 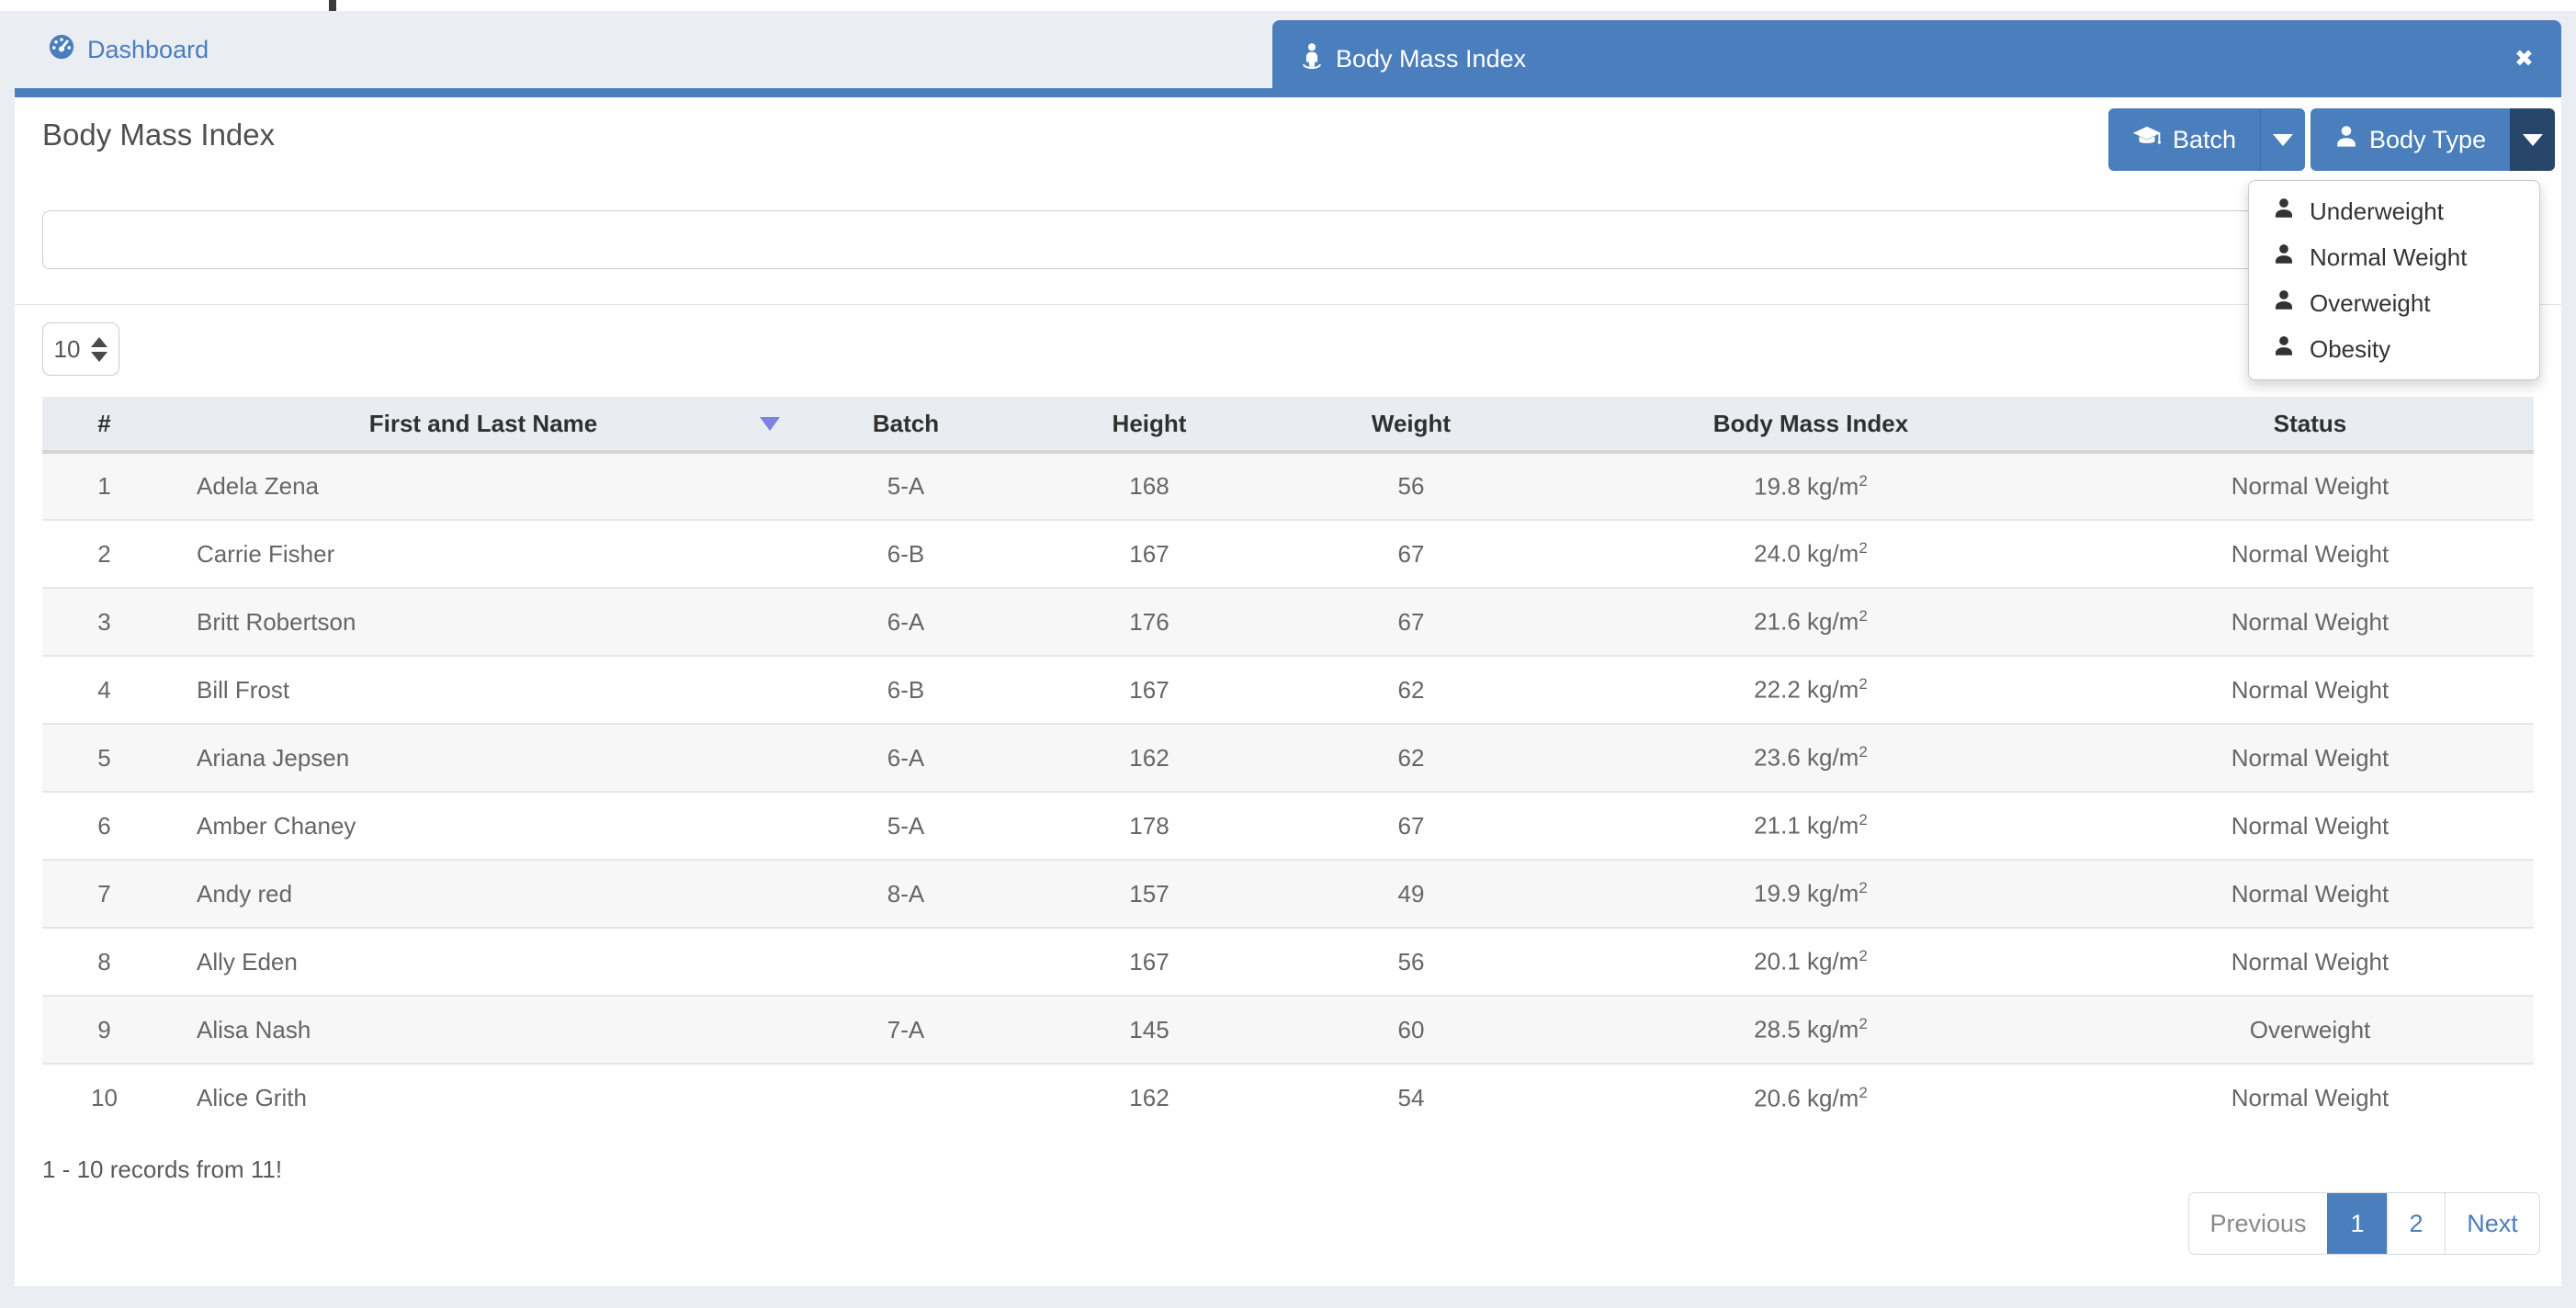 What do you see at coordinates (1312, 59) in the screenshot?
I see `person-icon` at bounding box center [1312, 59].